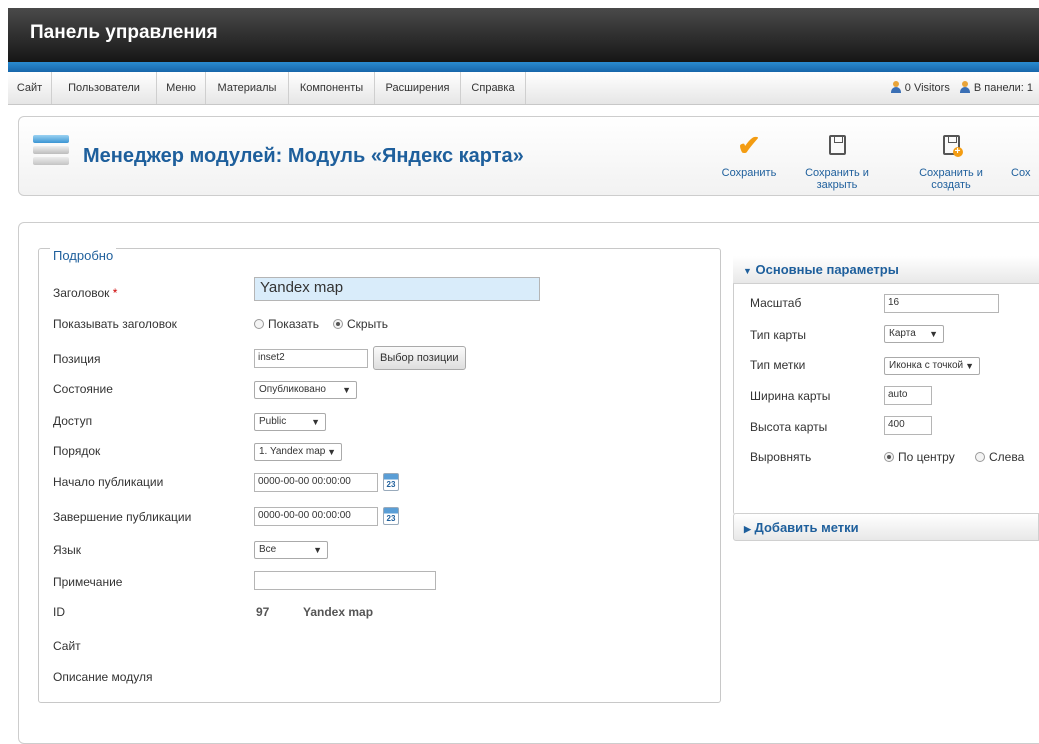  I want to click on menu-item-menus: Меню, so click(181, 88).